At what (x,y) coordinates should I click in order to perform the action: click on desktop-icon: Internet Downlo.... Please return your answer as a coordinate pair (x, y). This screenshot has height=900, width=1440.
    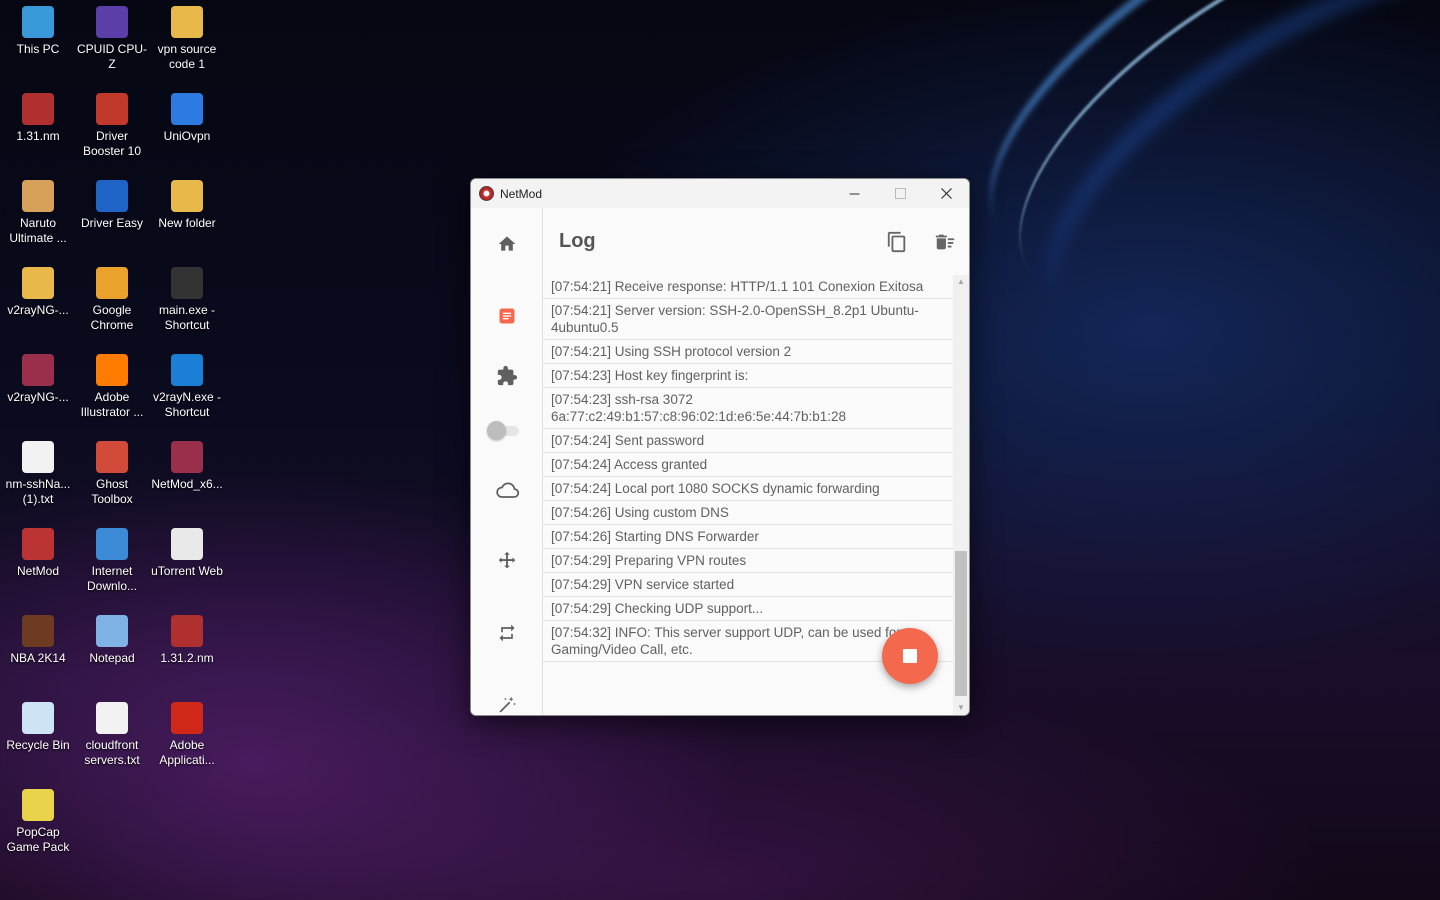
    Looking at the image, I should click on (112, 562).